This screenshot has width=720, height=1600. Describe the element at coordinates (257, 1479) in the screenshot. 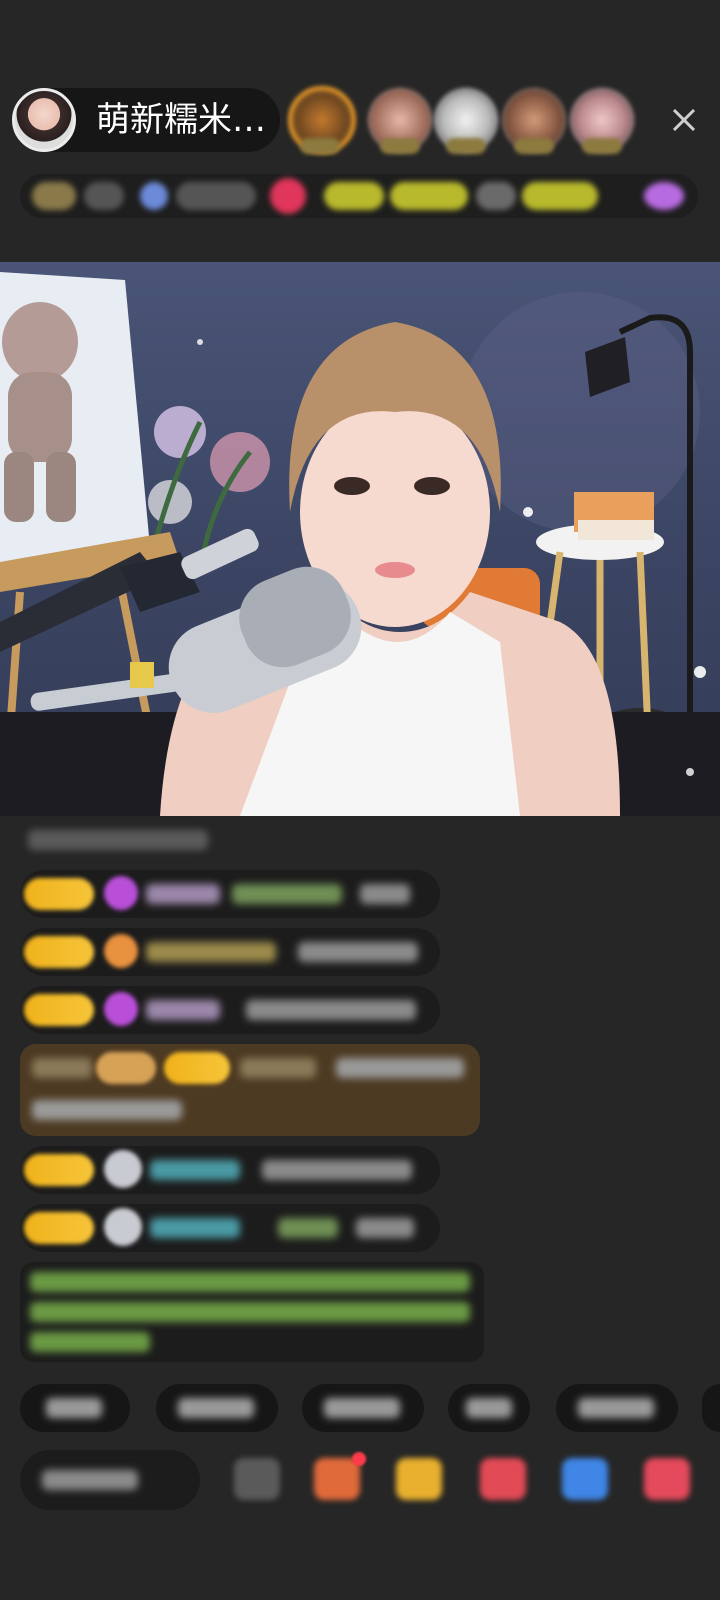

I see `emoji-icon` at that location.